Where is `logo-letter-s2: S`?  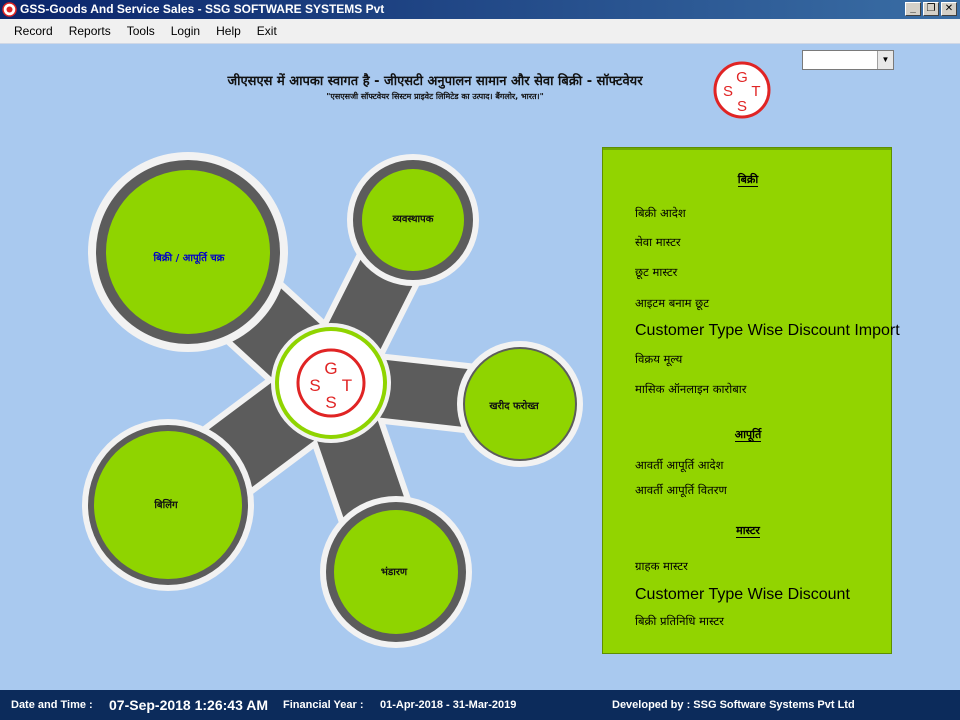
logo-letter-s2: S is located at coordinates (742, 106).